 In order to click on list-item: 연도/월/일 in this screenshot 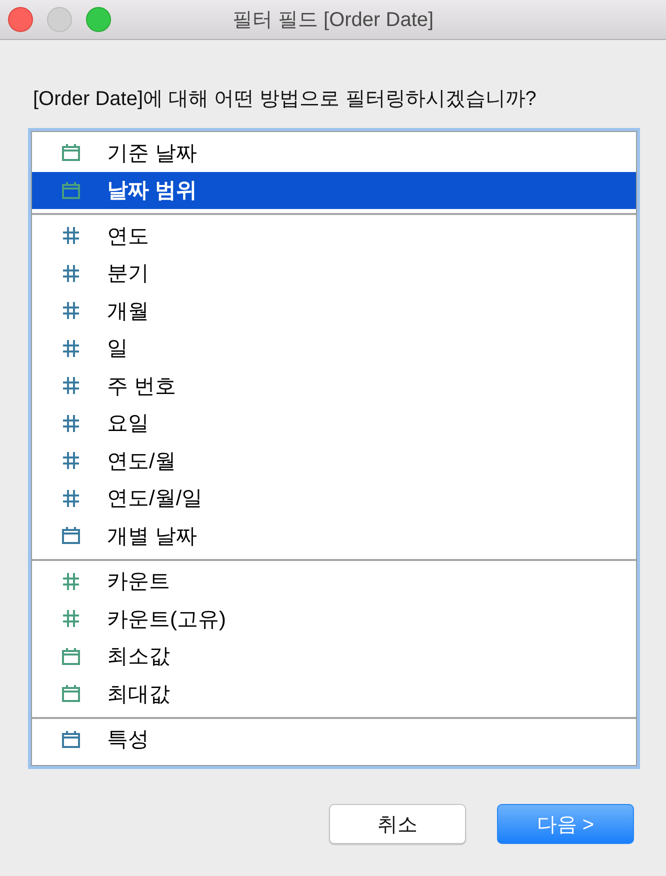, I will do `click(334, 498)`.